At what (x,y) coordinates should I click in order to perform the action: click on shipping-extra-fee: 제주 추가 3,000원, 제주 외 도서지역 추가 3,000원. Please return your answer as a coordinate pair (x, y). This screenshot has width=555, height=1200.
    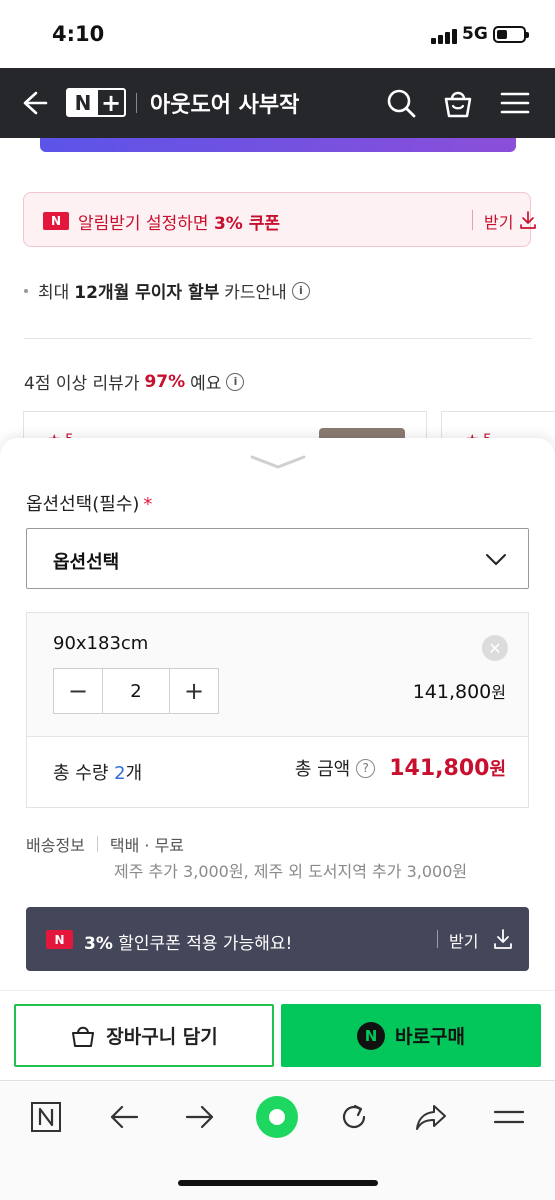
    Looking at the image, I should click on (291, 871).